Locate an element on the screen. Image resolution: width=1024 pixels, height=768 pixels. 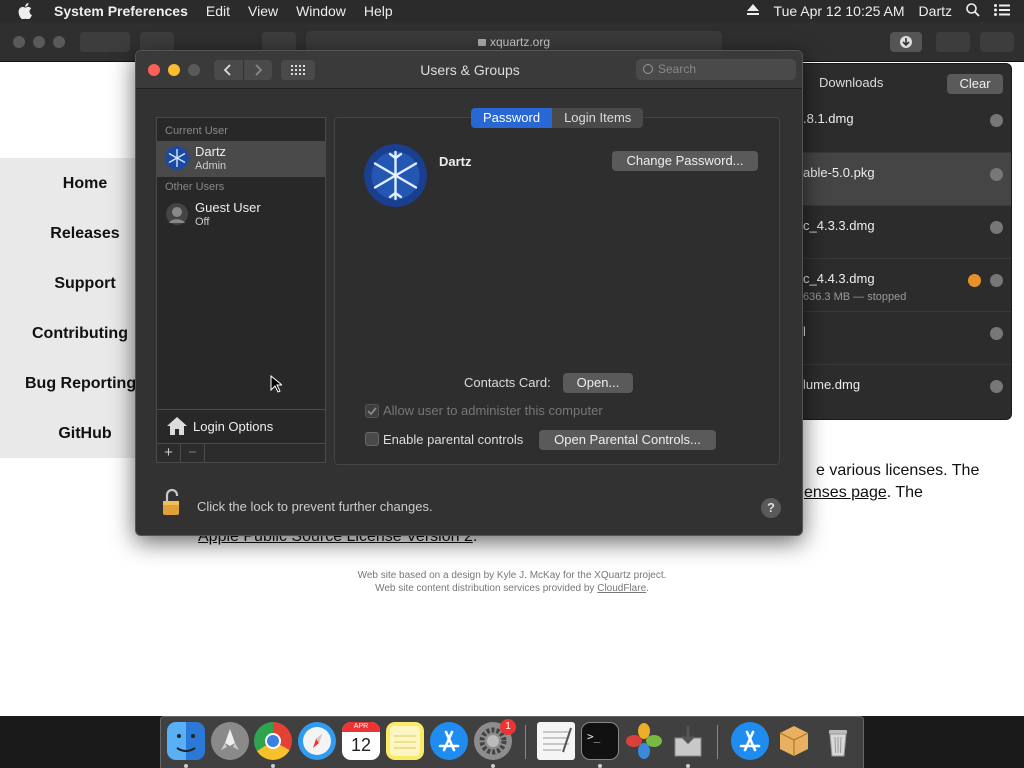
allow-admin-checkbox is located at coordinates (372, 411).